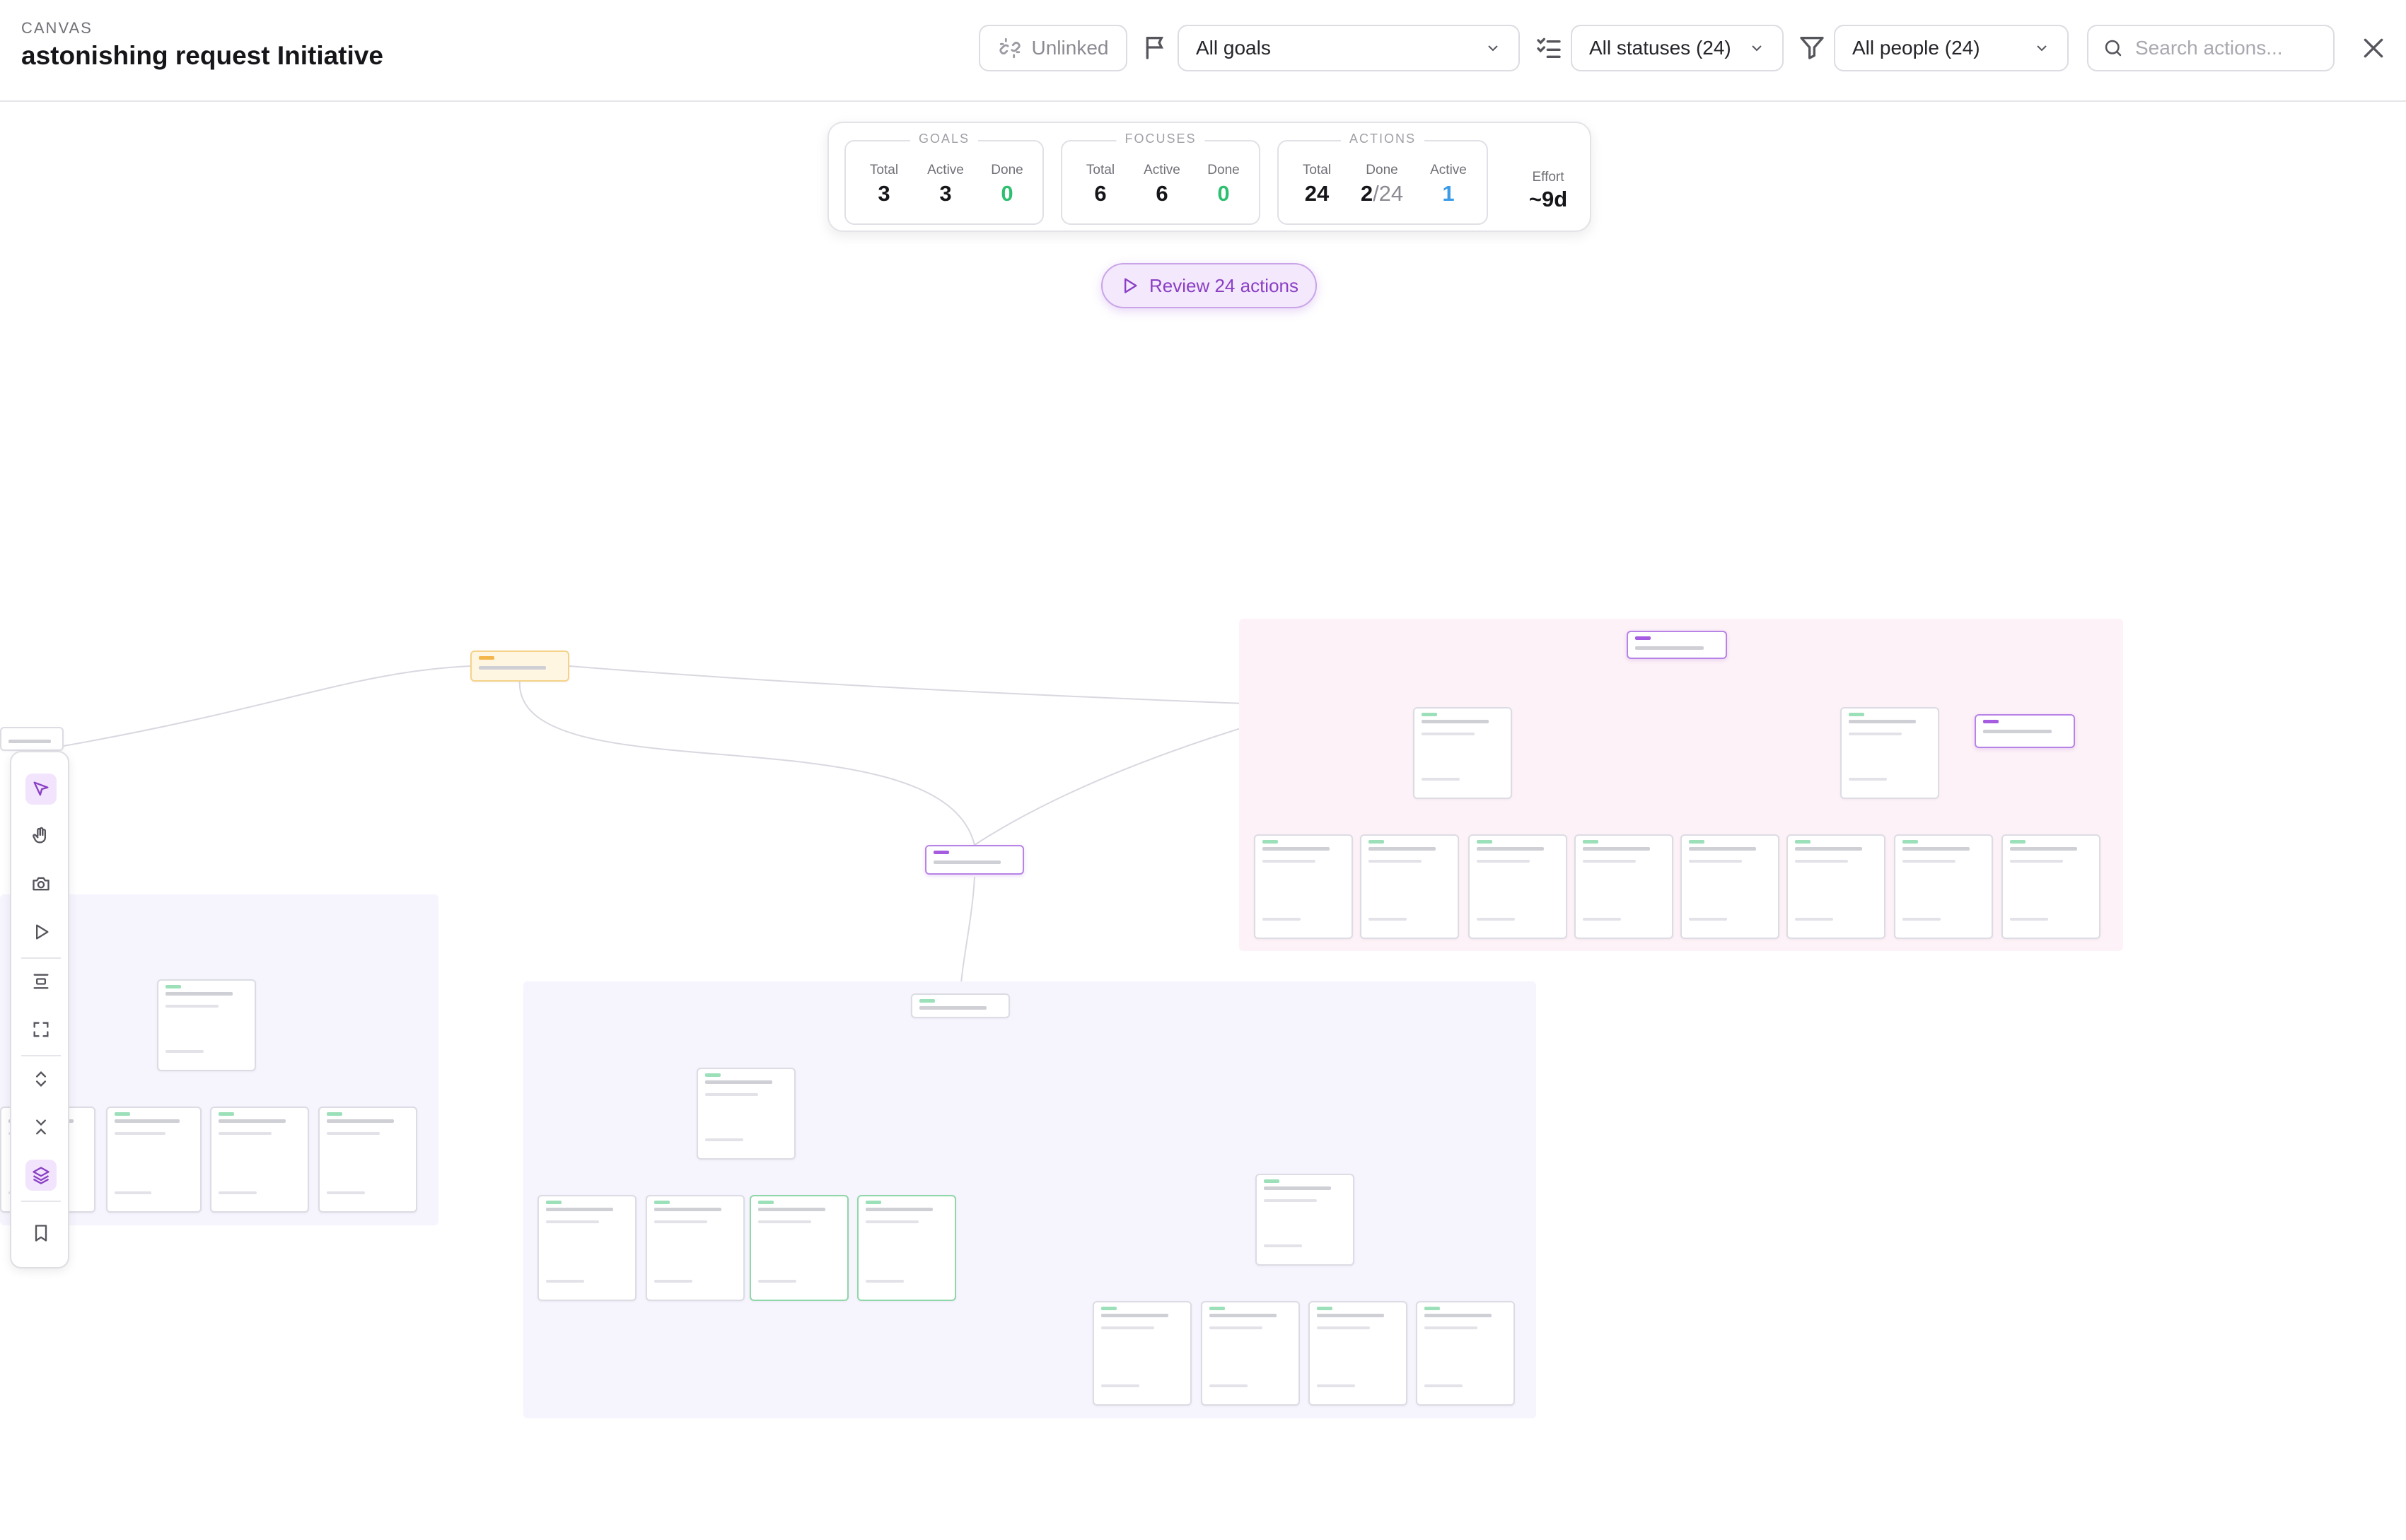  What do you see at coordinates (1366, 193) in the screenshot?
I see `actions-done-value: 2` at bounding box center [1366, 193].